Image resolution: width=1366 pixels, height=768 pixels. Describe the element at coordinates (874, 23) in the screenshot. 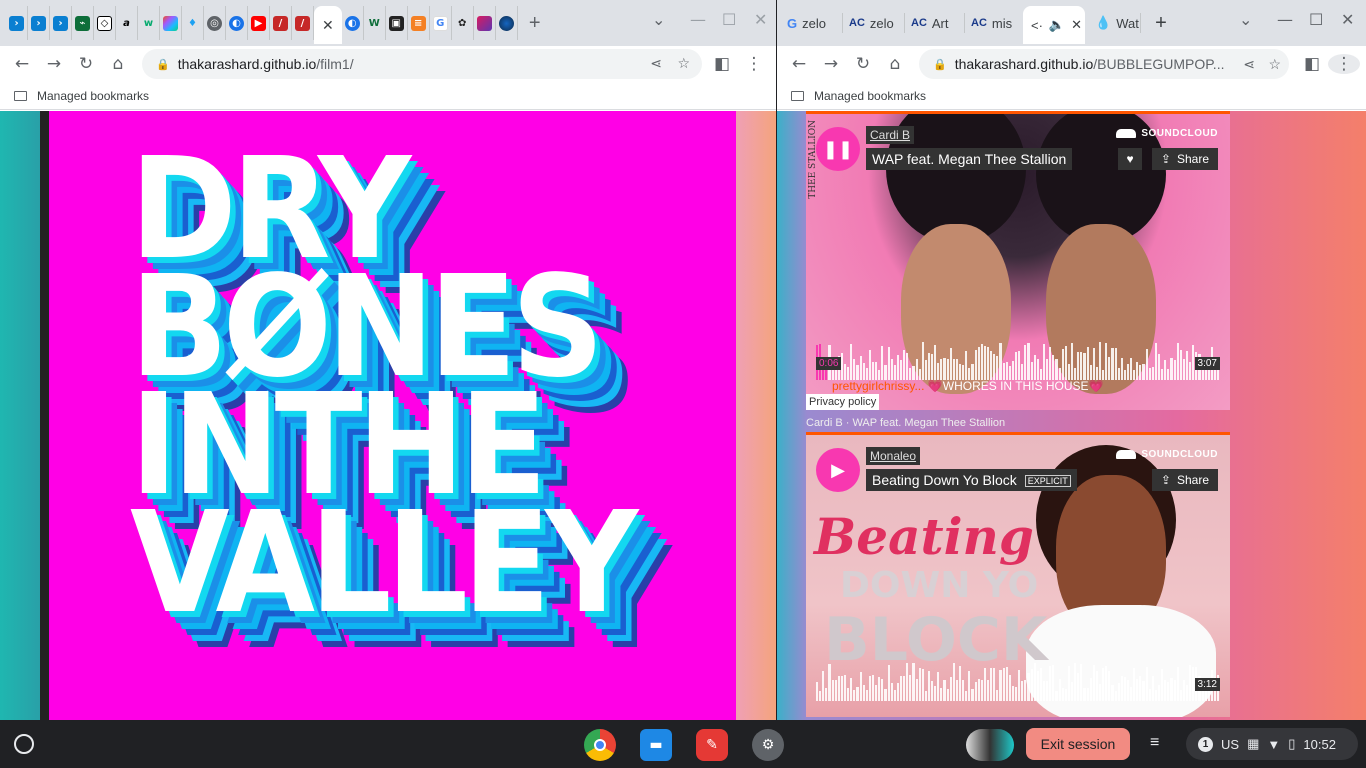

I see `tab-zelo: AC zelo` at that location.